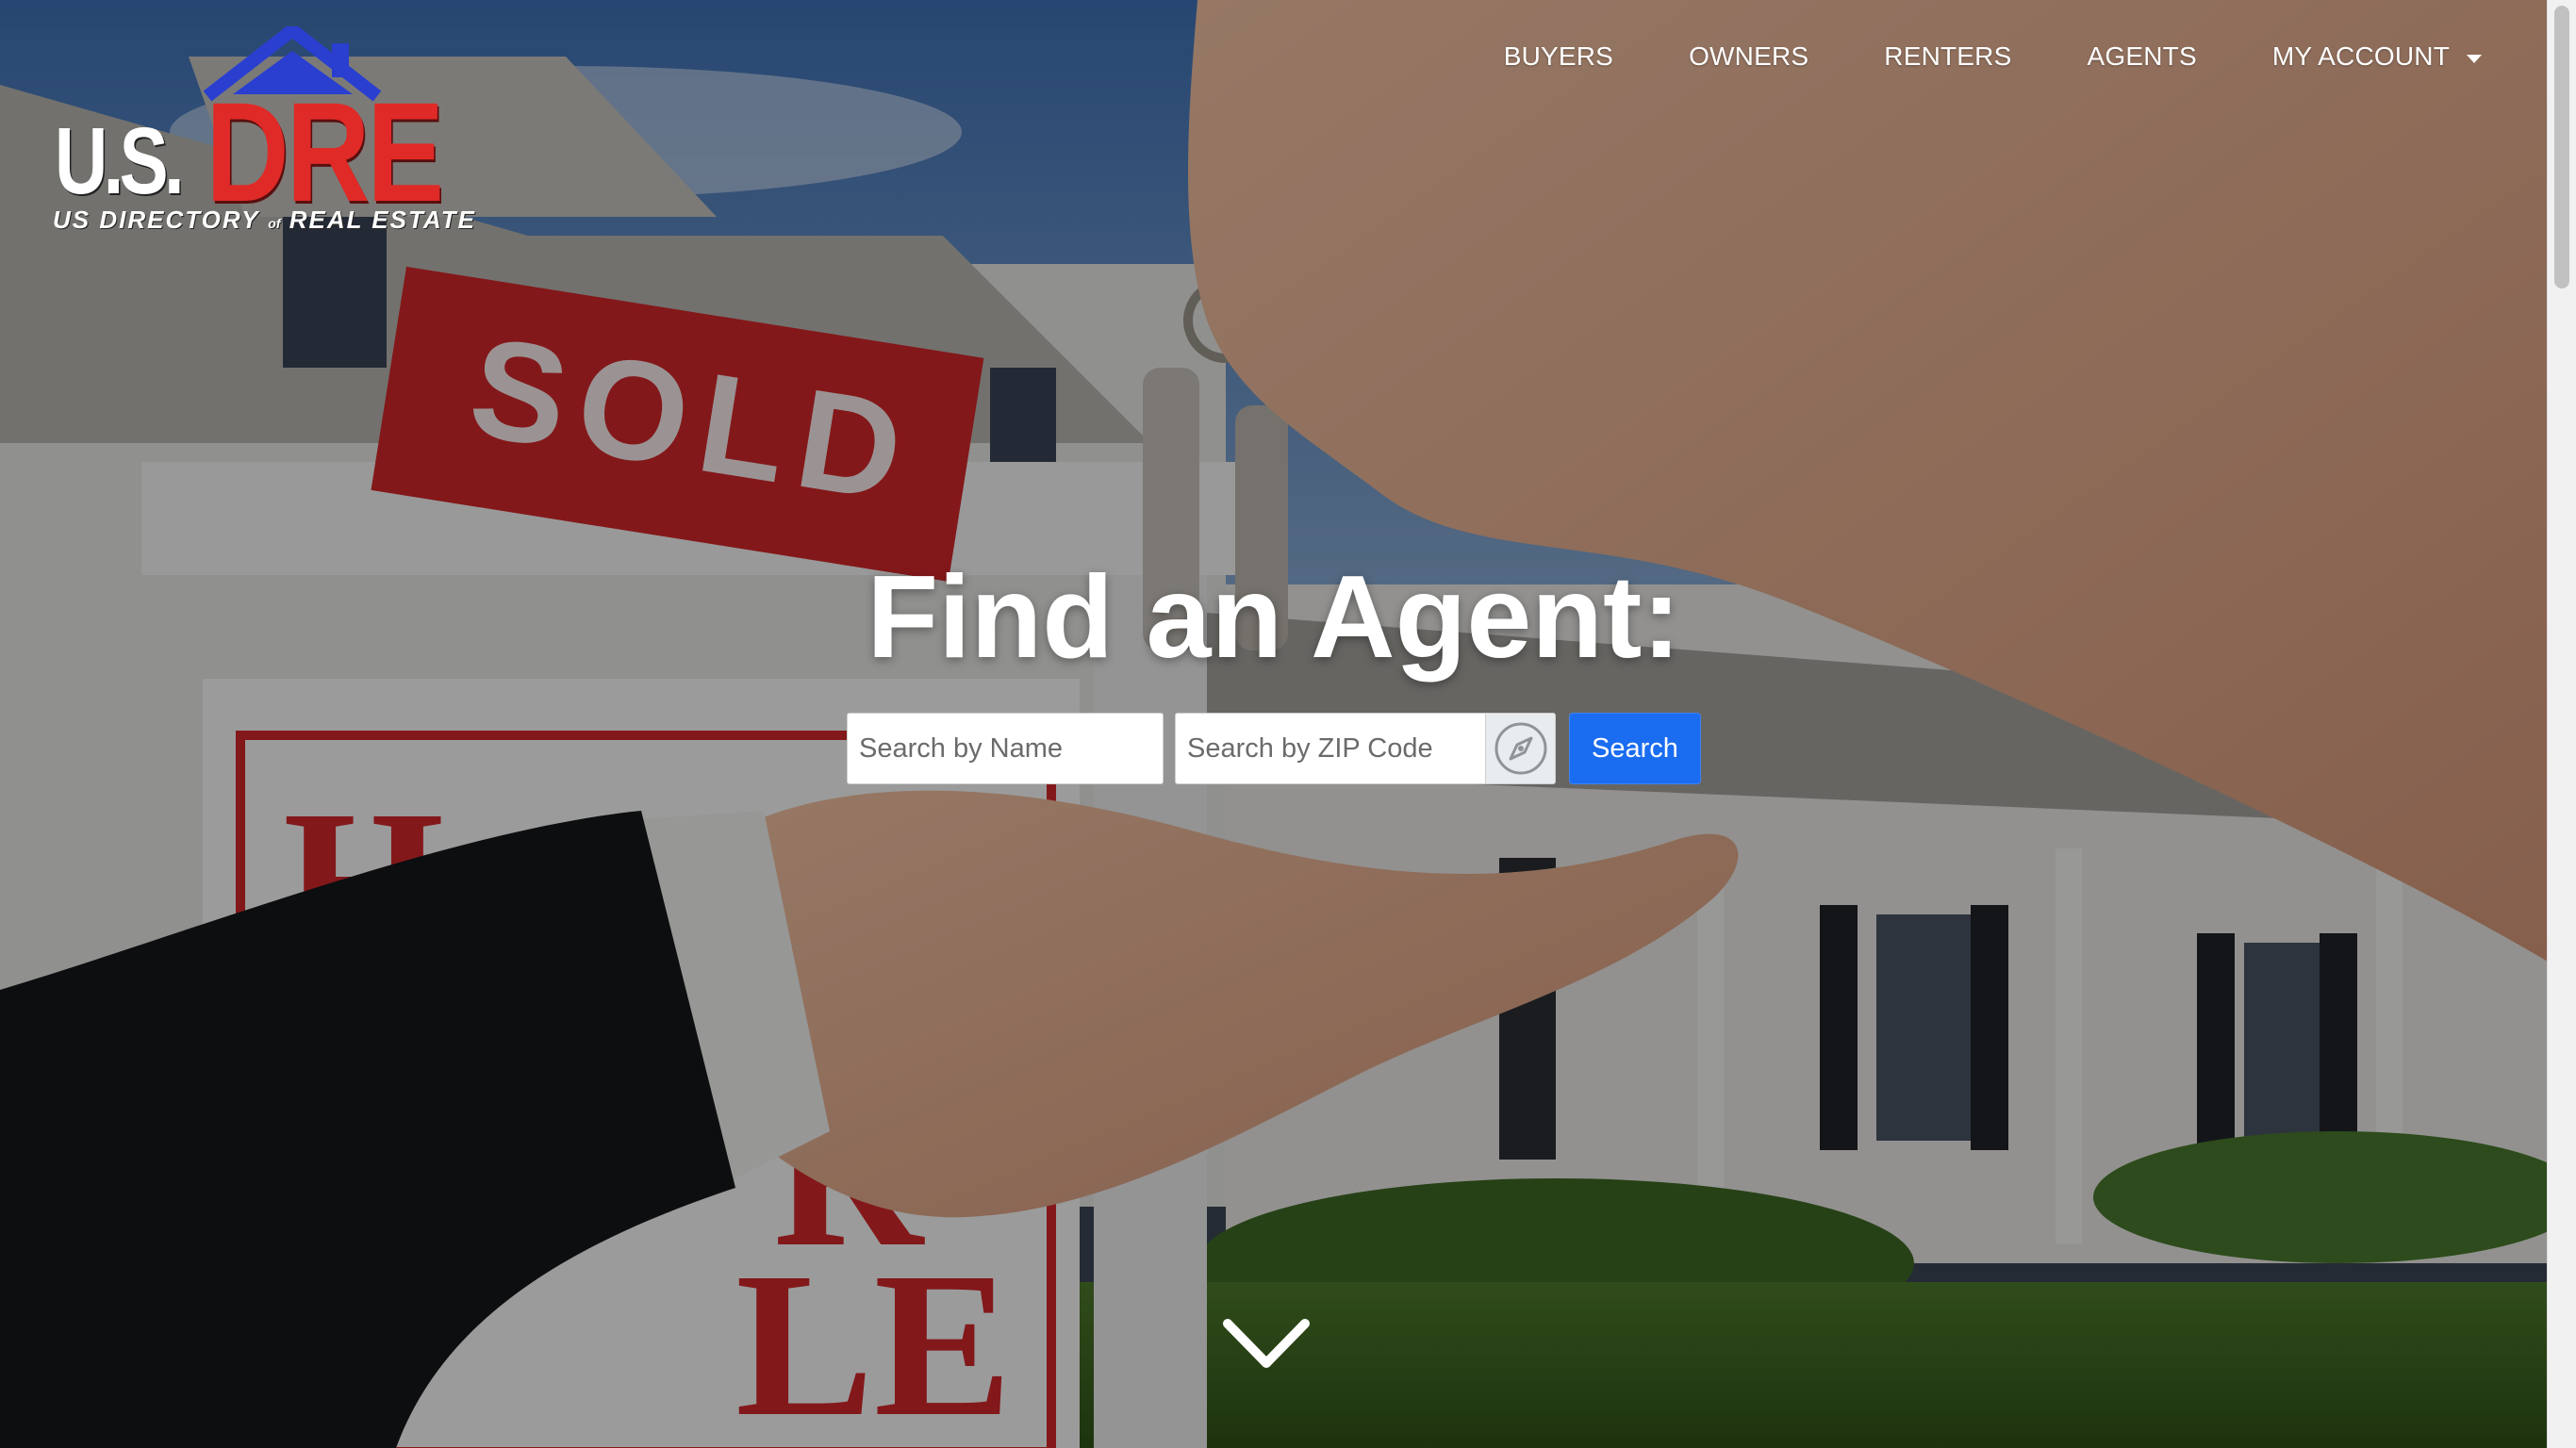 This screenshot has height=1448, width=2576. What do you see at coordinates (382, 220) in the screenshot?
I see `logo-tagline-part-2: REAL ESTATE` at bounding box center [382, 220].